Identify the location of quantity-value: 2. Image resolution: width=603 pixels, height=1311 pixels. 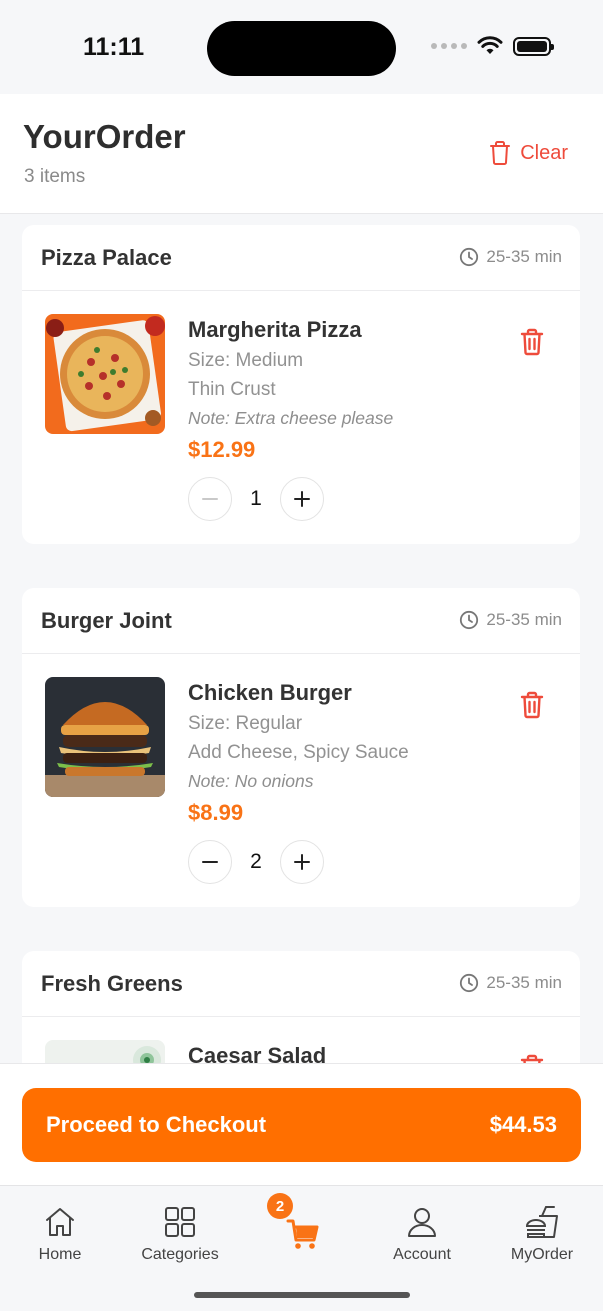
(256, 861).